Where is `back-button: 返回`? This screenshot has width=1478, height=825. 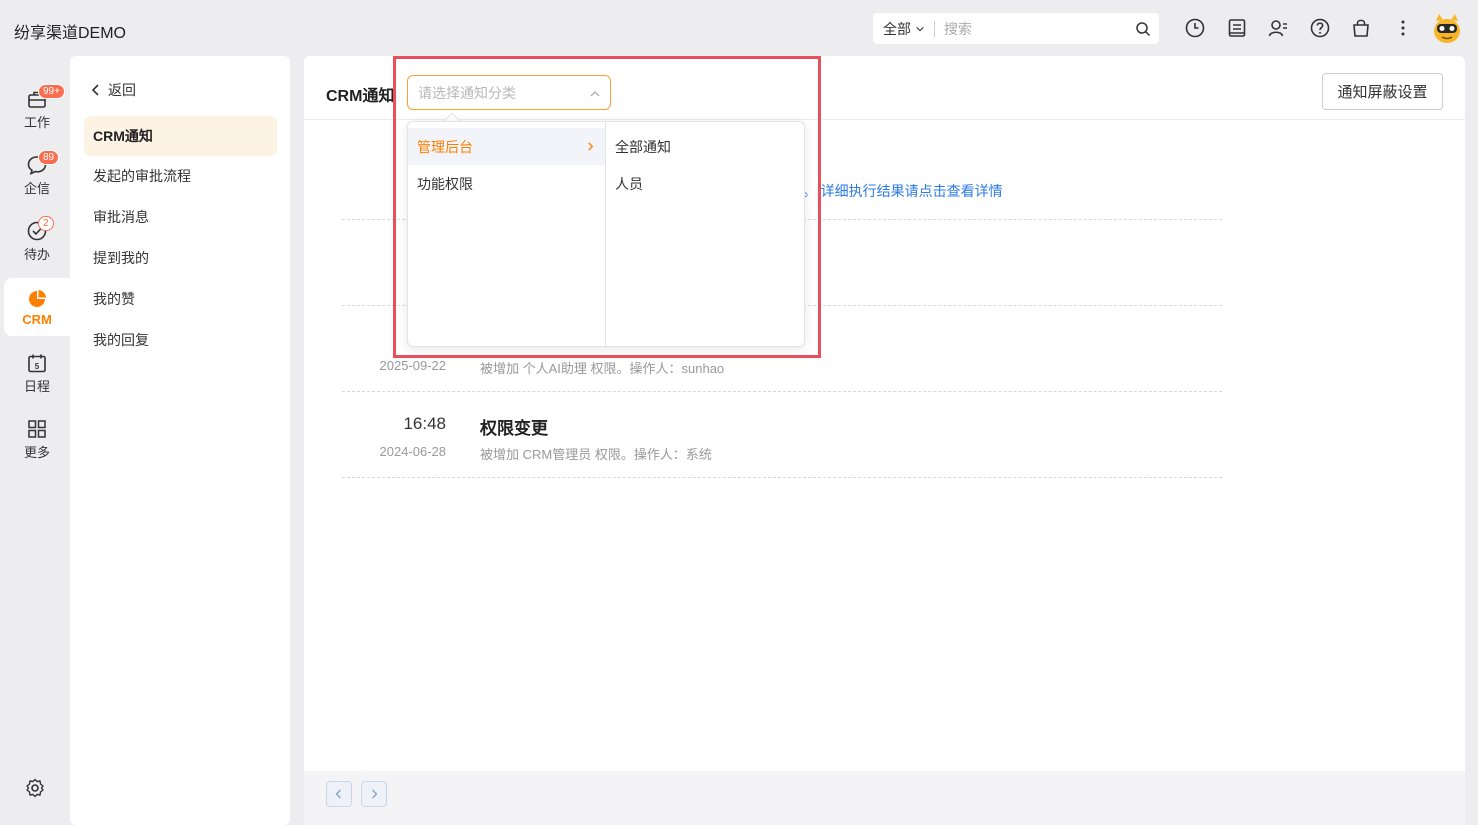
back-button: 返回 is located at coordinates (113, 90).